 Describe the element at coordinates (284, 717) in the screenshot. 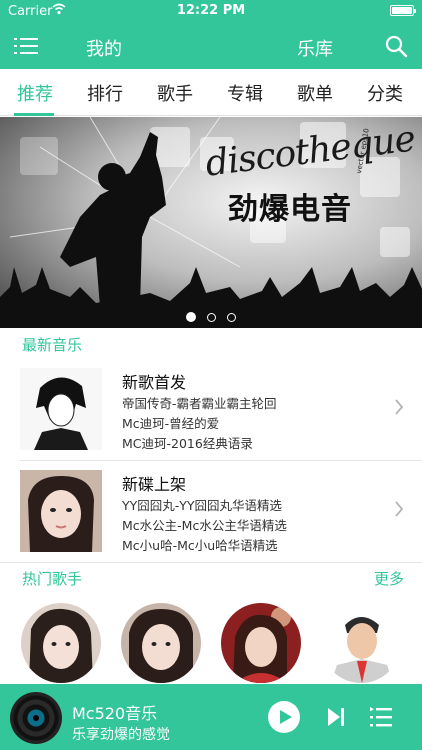

I see `play-icon` at that location.